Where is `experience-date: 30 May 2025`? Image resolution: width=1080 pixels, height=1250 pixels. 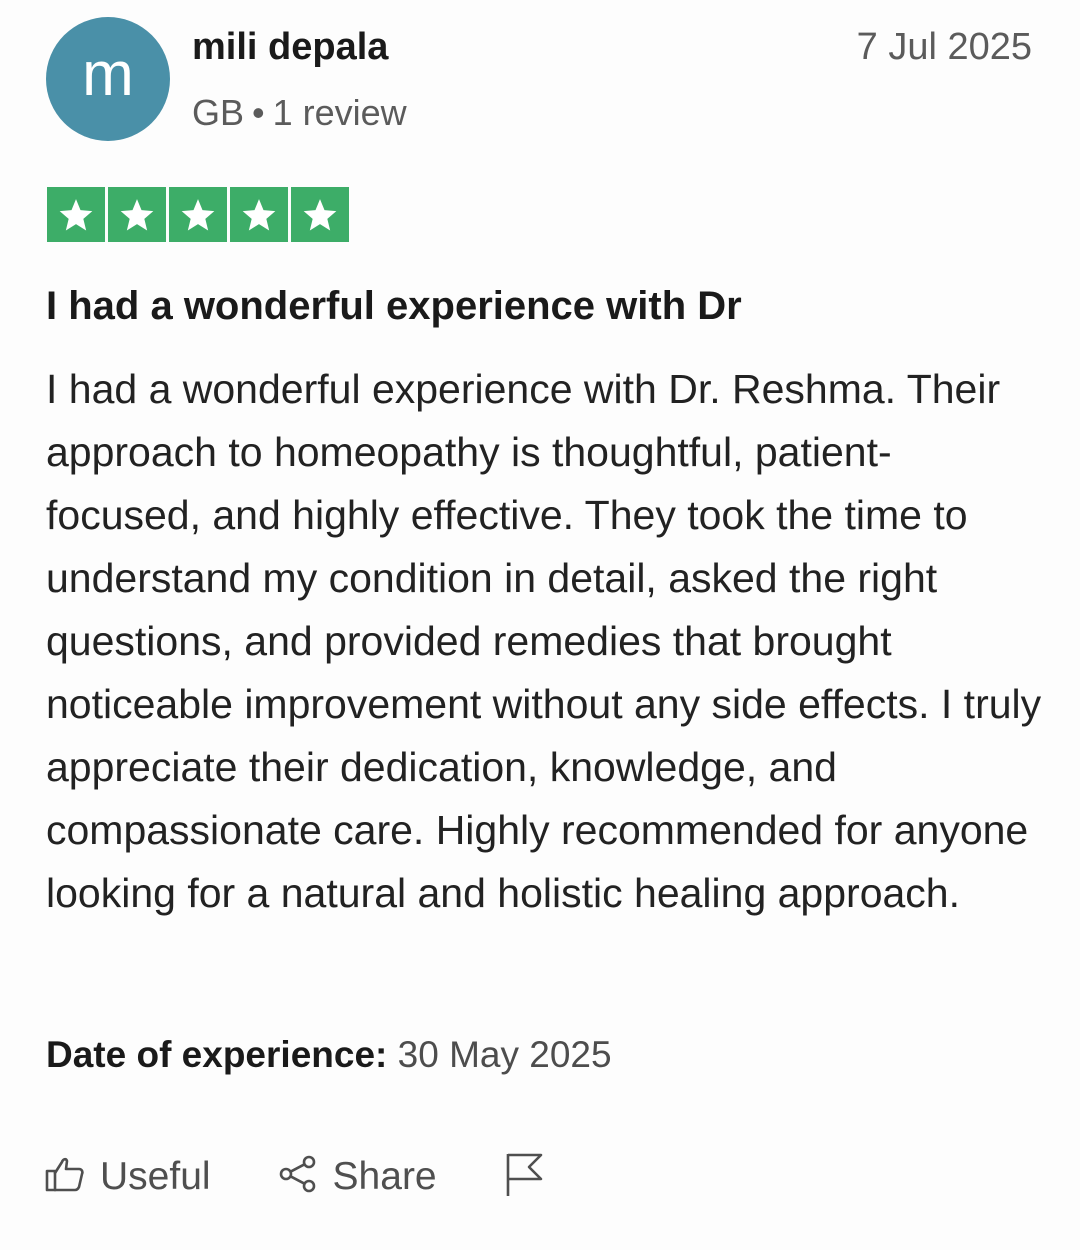 experience-date: 30 May 2025 is located at coordinates (504, 1054).